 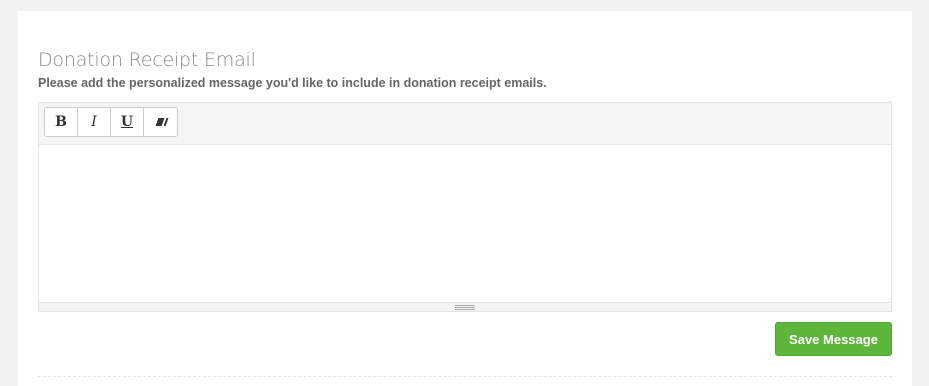 What do you see at coordinates (94, 122) in the screenshot?
I see `italic-button: I` at bounding box center [94, 122].